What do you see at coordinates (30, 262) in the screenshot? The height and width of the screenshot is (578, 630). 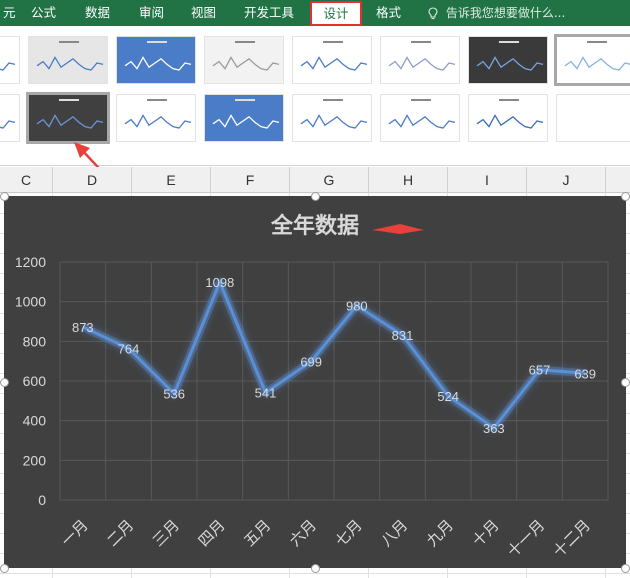 I see `y-tick-label: 1200` at bounding box center [30, 262].